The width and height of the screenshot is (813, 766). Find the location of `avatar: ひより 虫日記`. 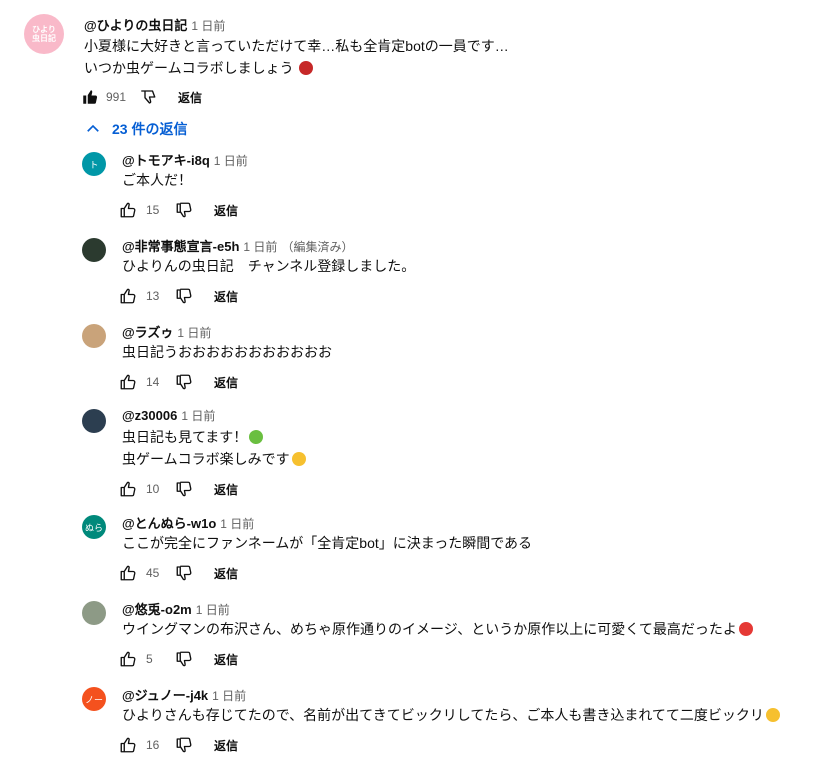

avatar: ひより 虫日記 is located at coordinates (44, 34).